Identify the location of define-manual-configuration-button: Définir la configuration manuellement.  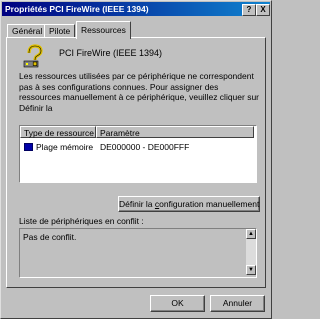
(189, 204).